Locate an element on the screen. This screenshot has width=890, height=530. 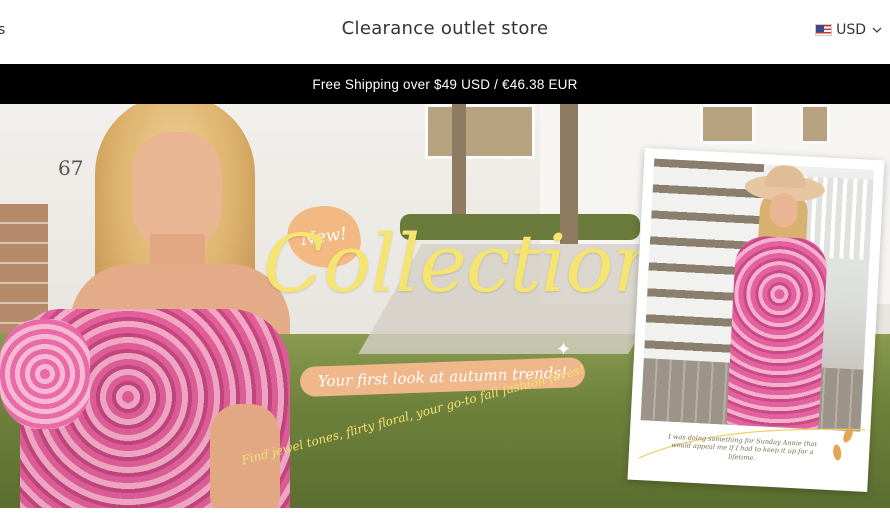
site-header: s Clearance outlet store USD is located at coordinates (445, 32).